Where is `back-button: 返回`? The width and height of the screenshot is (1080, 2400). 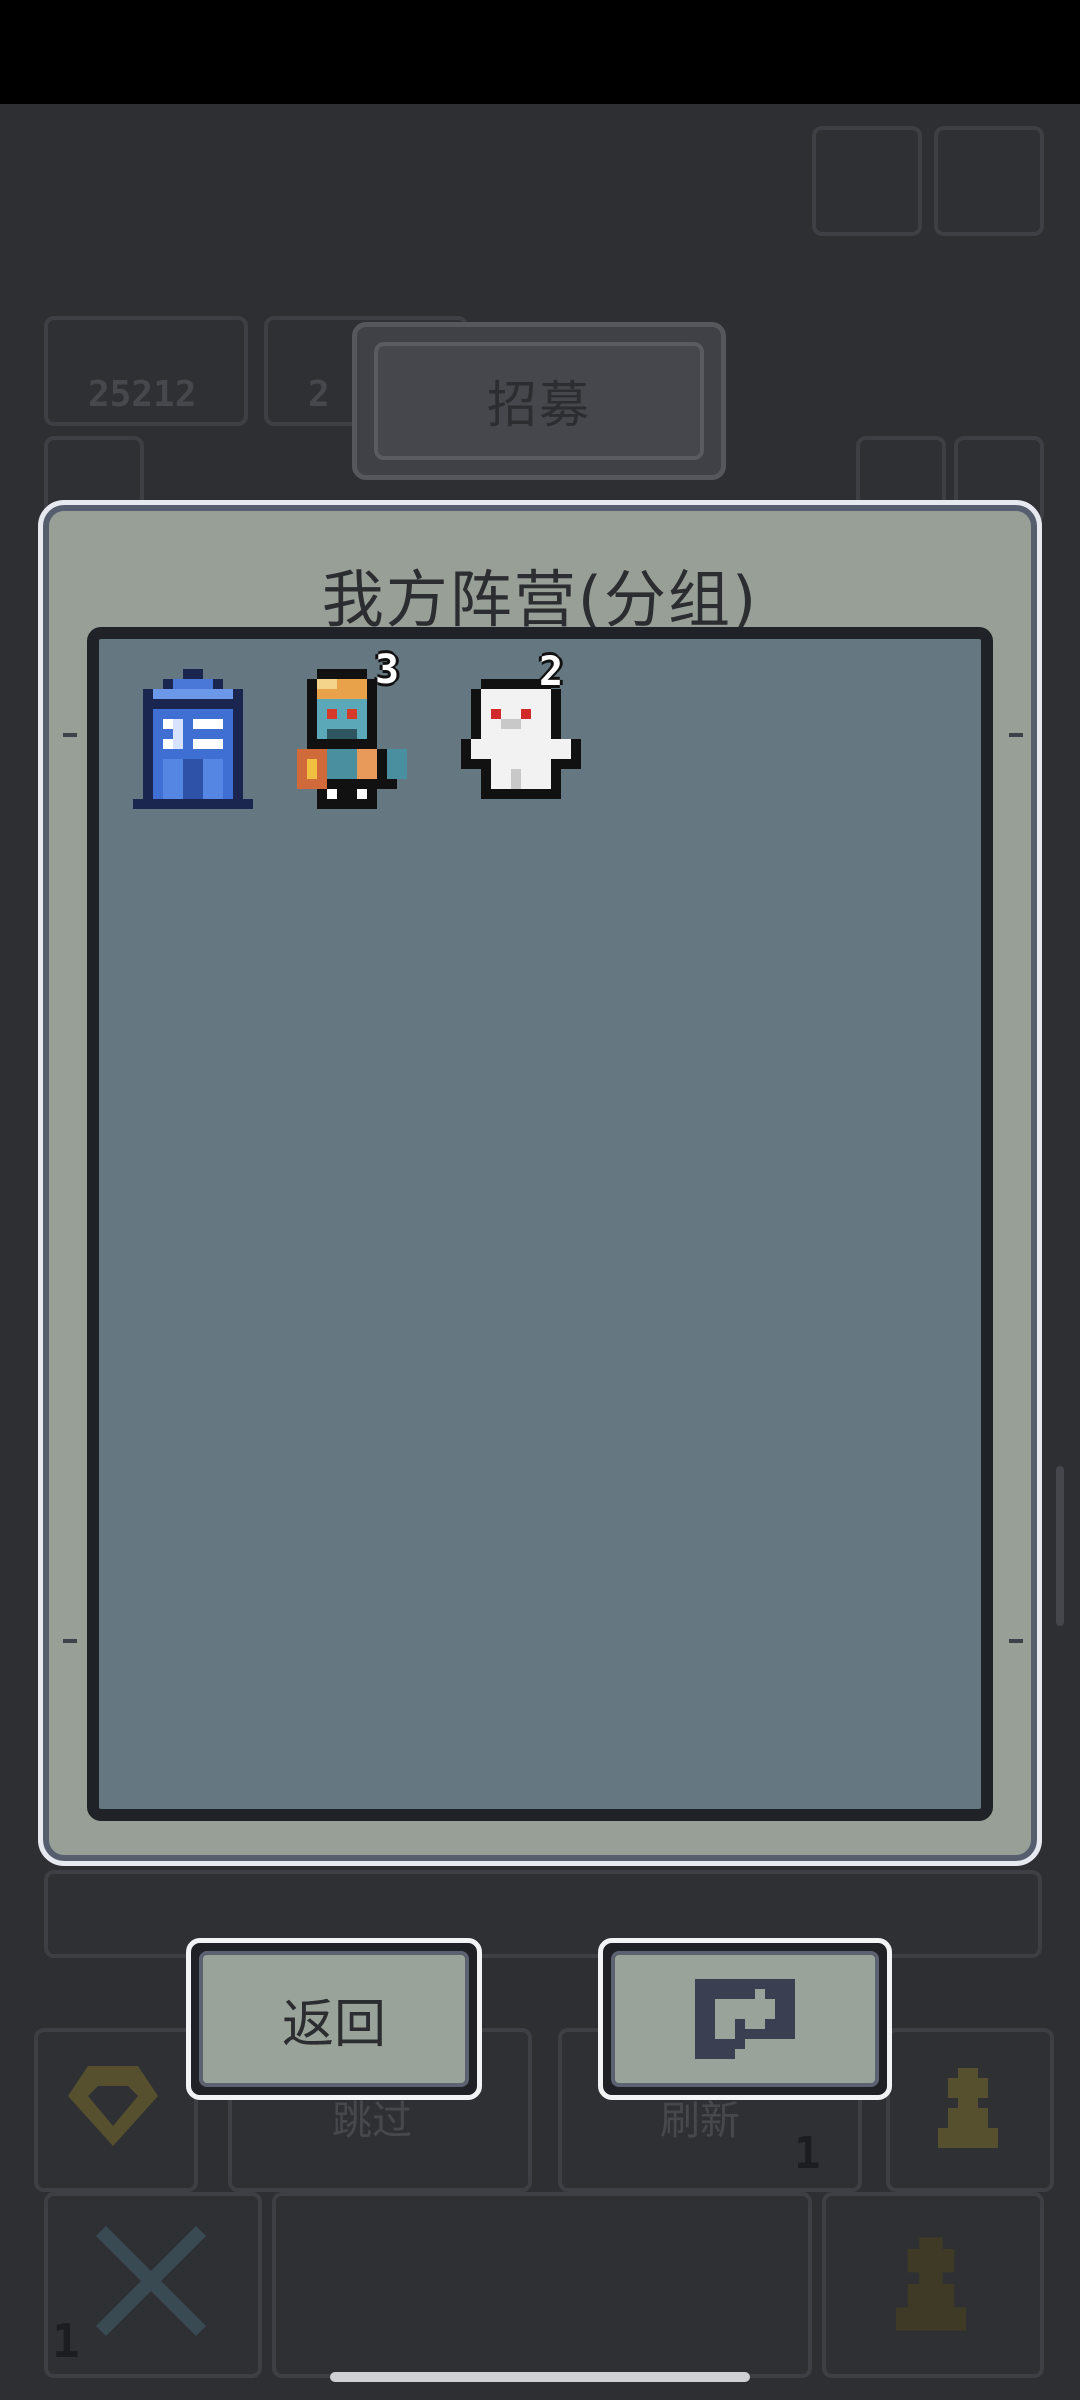 back-button: 返回 is located at coordinates (334, 2019).